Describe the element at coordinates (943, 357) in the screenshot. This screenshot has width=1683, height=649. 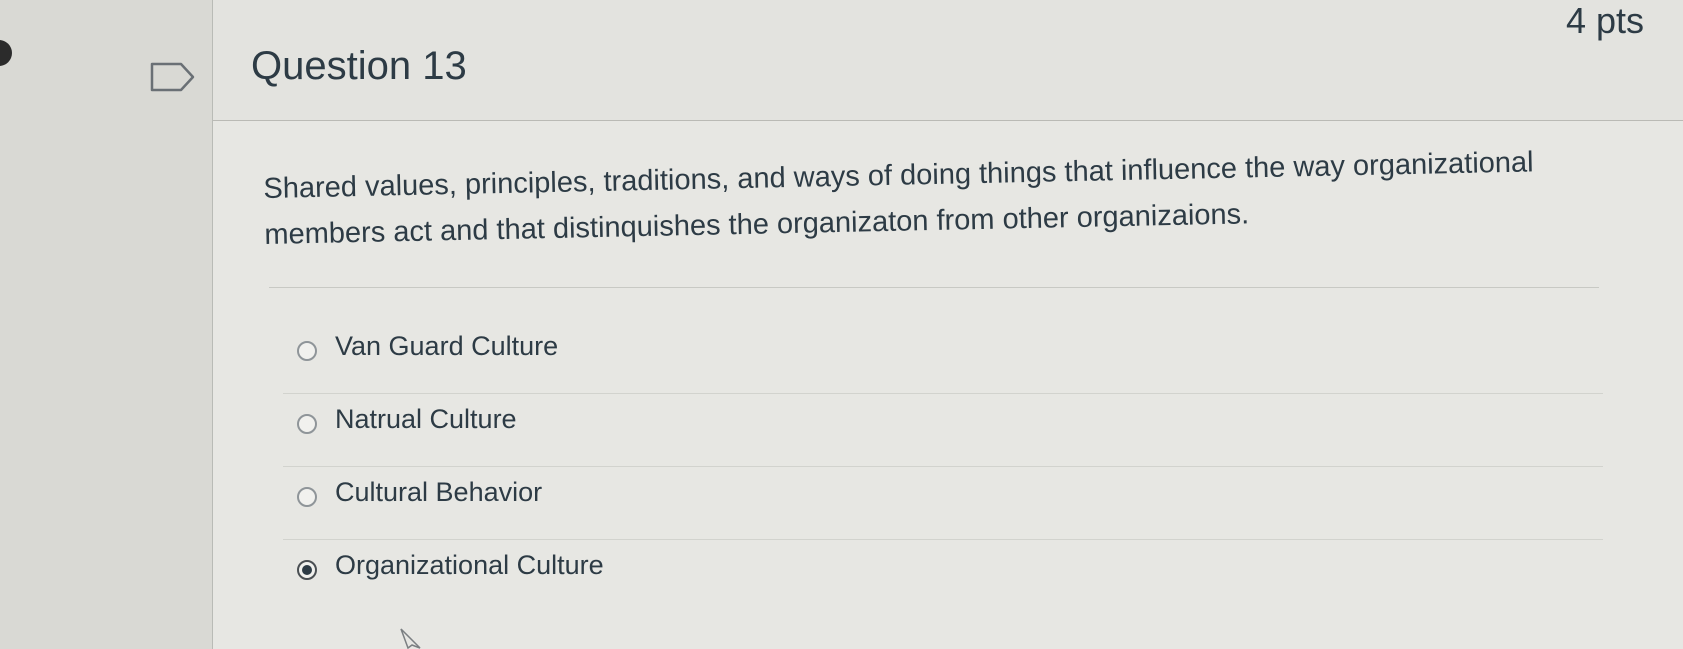
I see `answer-option-van-guard-culture: Van Guard Culture` at that location.